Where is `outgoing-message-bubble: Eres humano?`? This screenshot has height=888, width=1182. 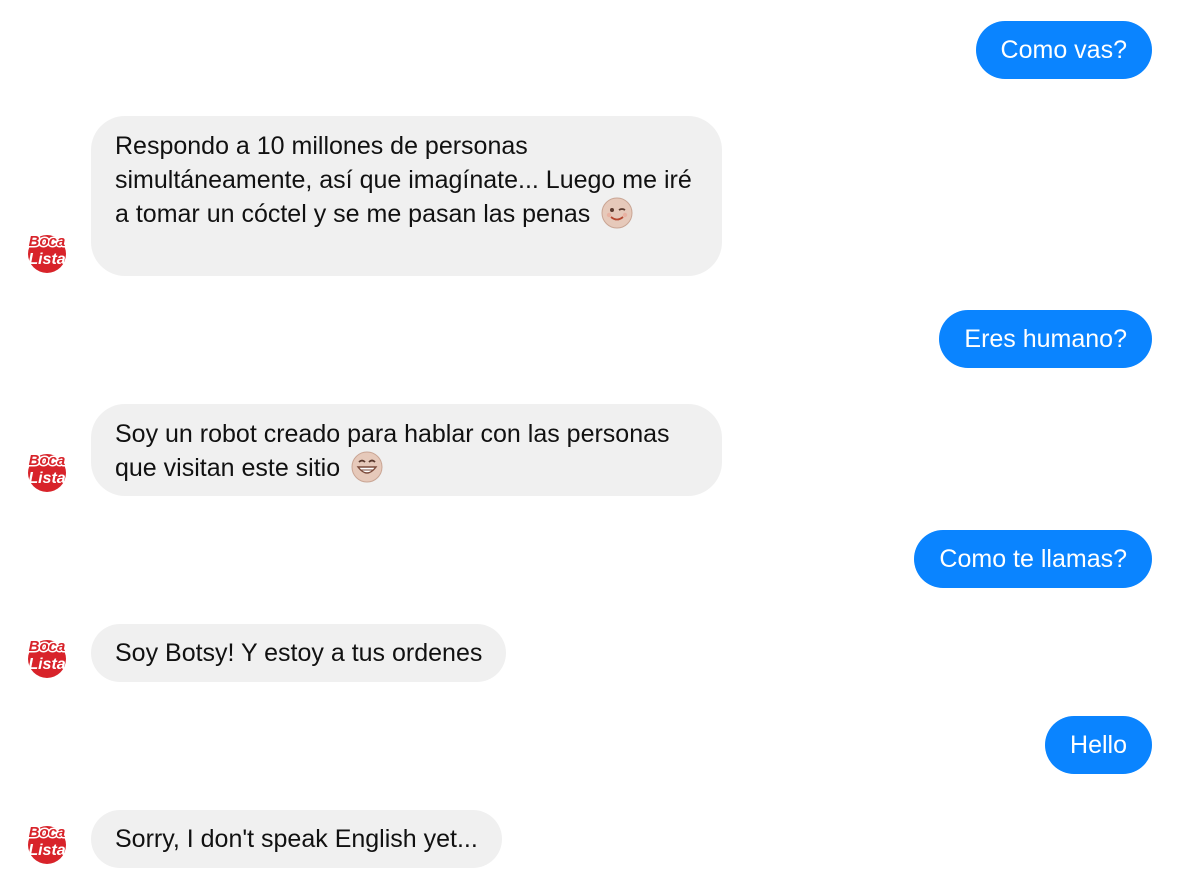 outgoing-message-bubble: Eres humano? is located at coordinates (1045, 339).